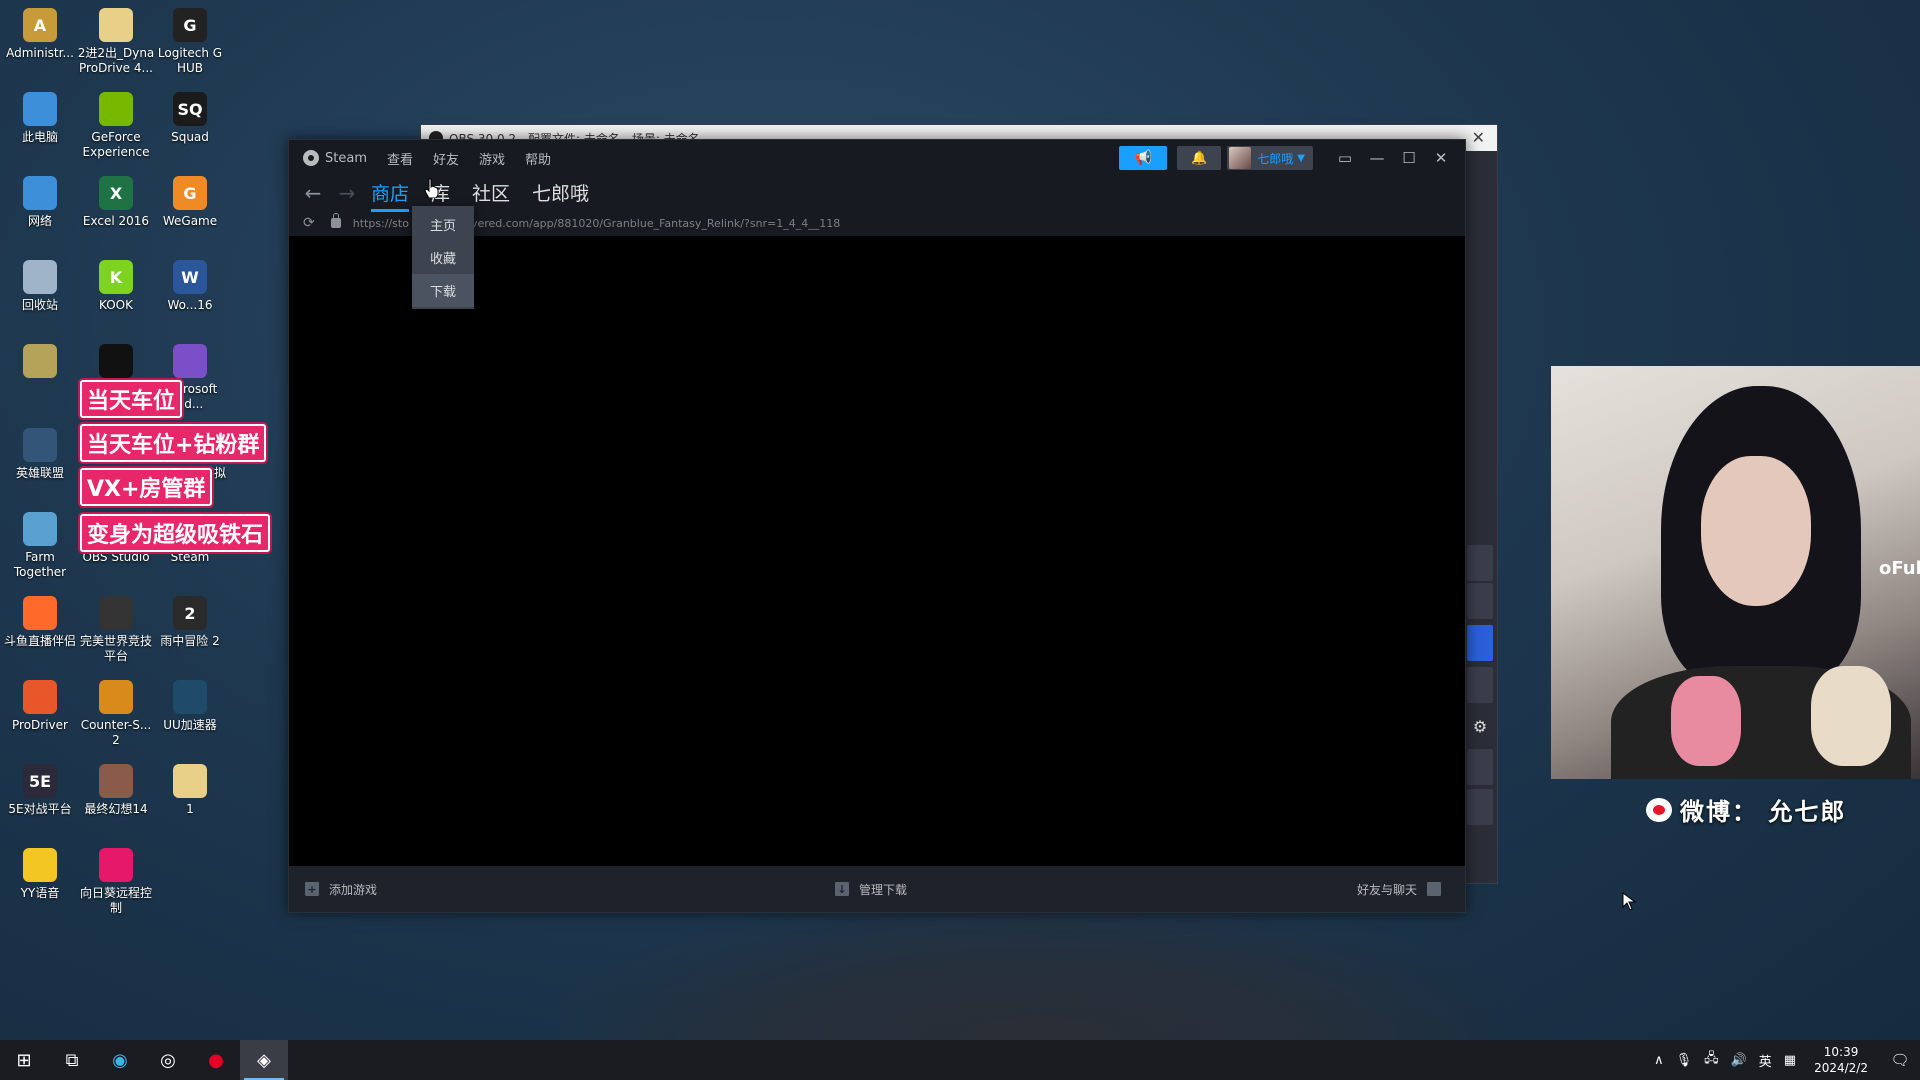 The height and width of the screenshot is (1080, 1920). What do you see at coordinates (1659, 1060) in the screenshot?
I see `tray-expand-chevron-icon: ∧` at bounding box center [1659, 1060].